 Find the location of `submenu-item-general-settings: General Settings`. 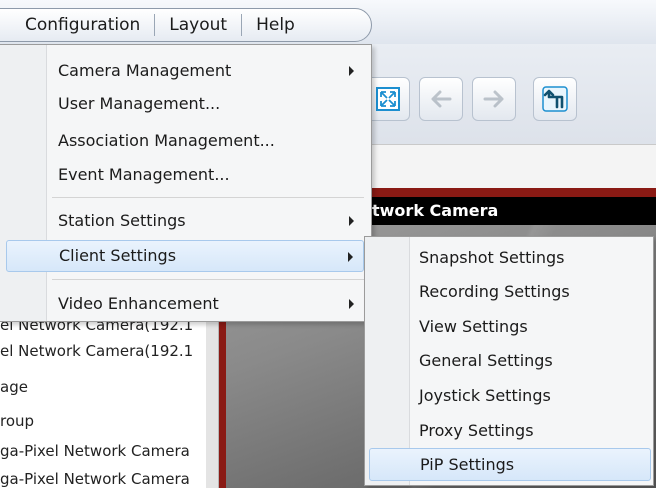

submenu-item-general-settings: General Settings is located at coordinates (510, 360).